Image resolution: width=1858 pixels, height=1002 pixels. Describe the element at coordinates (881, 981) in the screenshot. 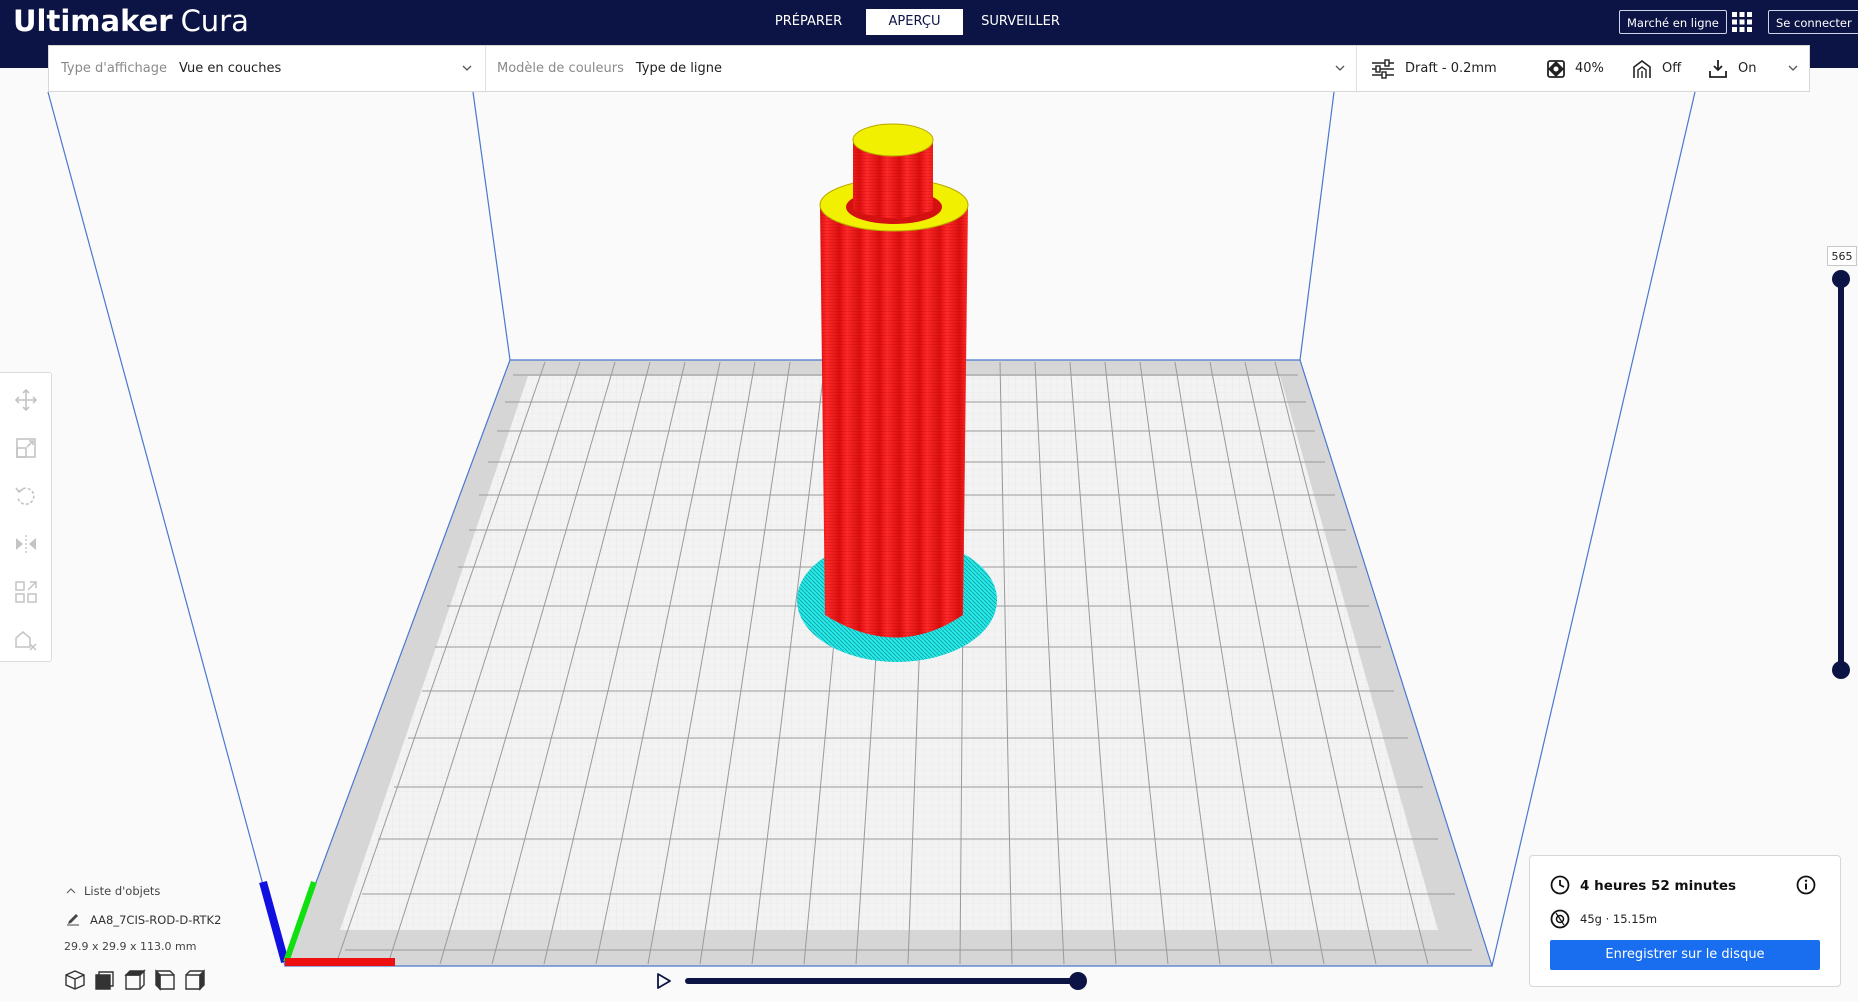

I see `simulation-slider-track` at that location.